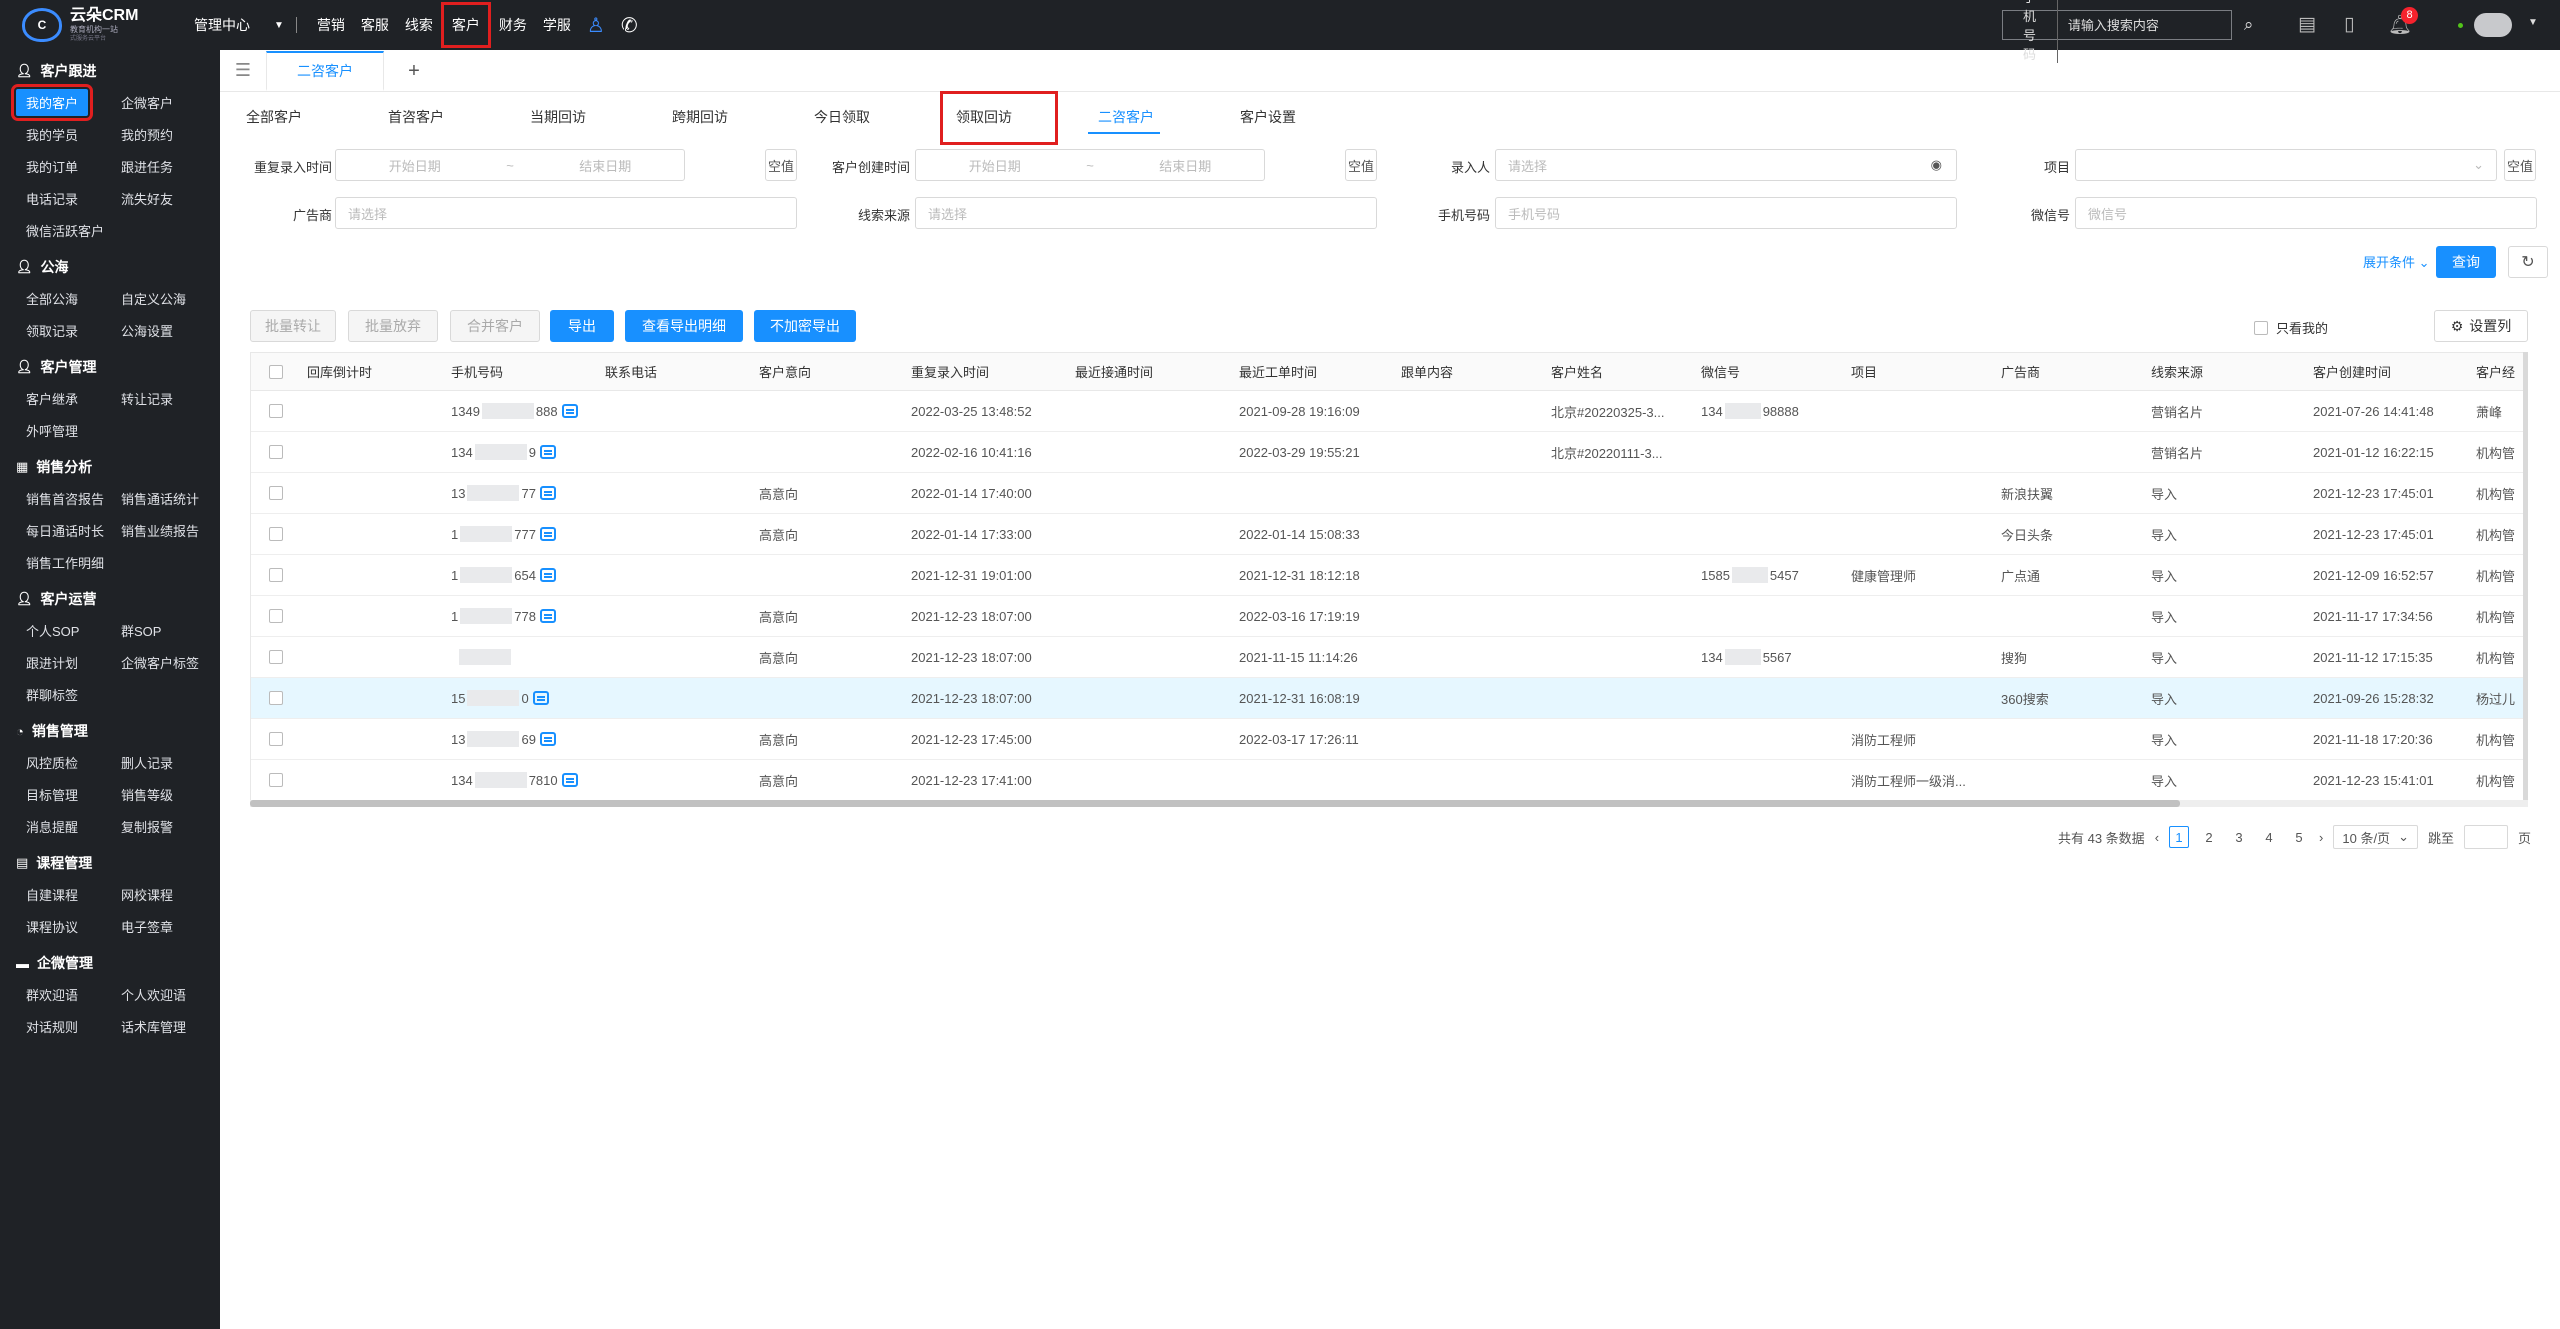 The width and height of the screenshot is (2560, 1329). What do you see at coordinates (168, 102) in the screenshot?
I see `sidebar-item: 企微客户` at bounding box center [168, 102].